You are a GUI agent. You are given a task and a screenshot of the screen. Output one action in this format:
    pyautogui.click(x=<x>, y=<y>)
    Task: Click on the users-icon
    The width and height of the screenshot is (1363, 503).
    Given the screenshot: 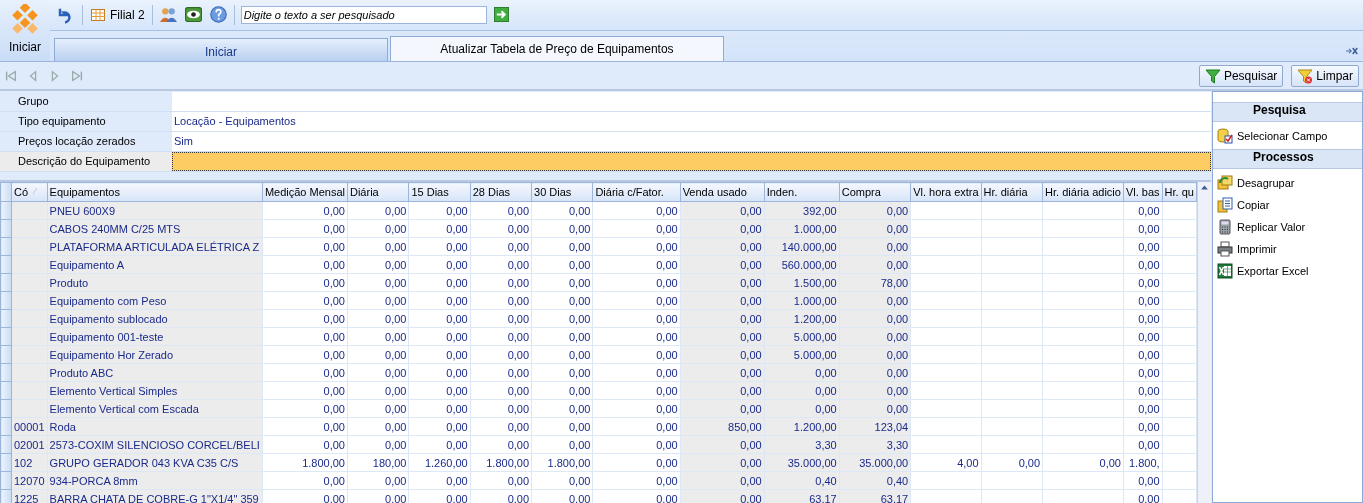 What is the action you would take?
    pyautogui.click(x=168, y=15)
    